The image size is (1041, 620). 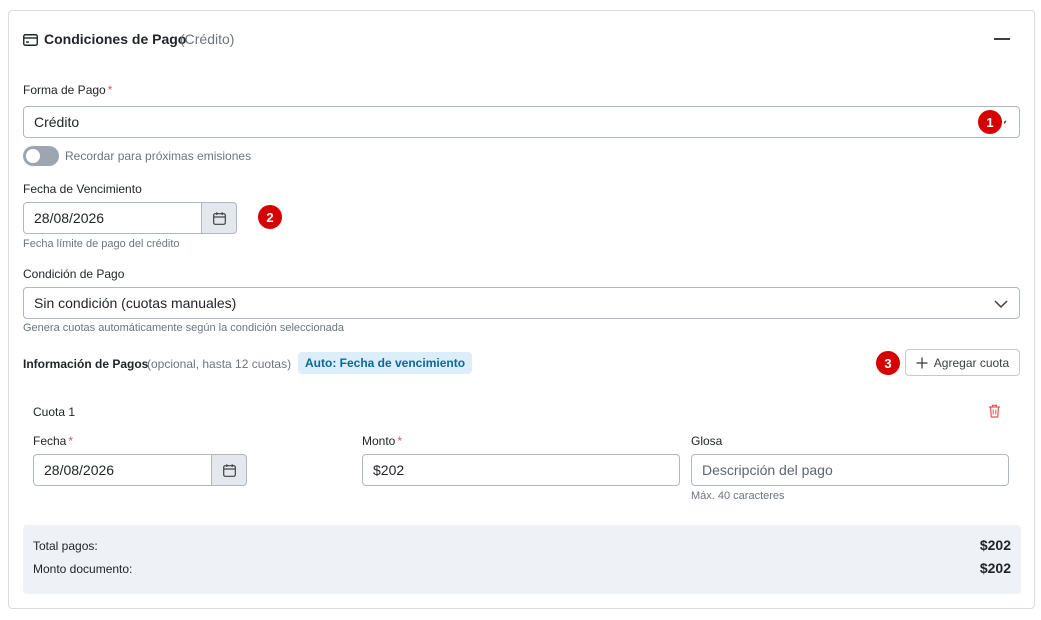 What do you see at coordinates (738, 496) in the screenshot?
I see `cuota-glosa-help: Máx. 40 caracteres` at bounding box center [738, 496].